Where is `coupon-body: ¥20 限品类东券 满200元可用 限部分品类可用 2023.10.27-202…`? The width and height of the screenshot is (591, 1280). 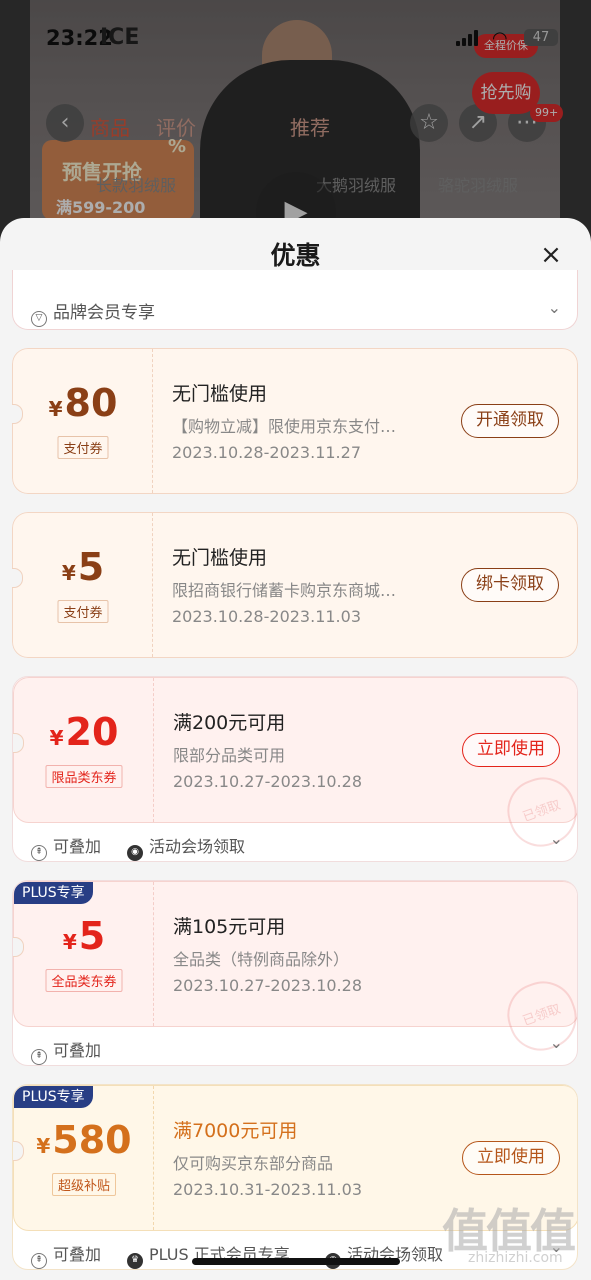 coupon-body: ¥20 限品类东券 满200元可用 限部分品类可用 2023.10.27-202… is located at coordinates (295, 766).